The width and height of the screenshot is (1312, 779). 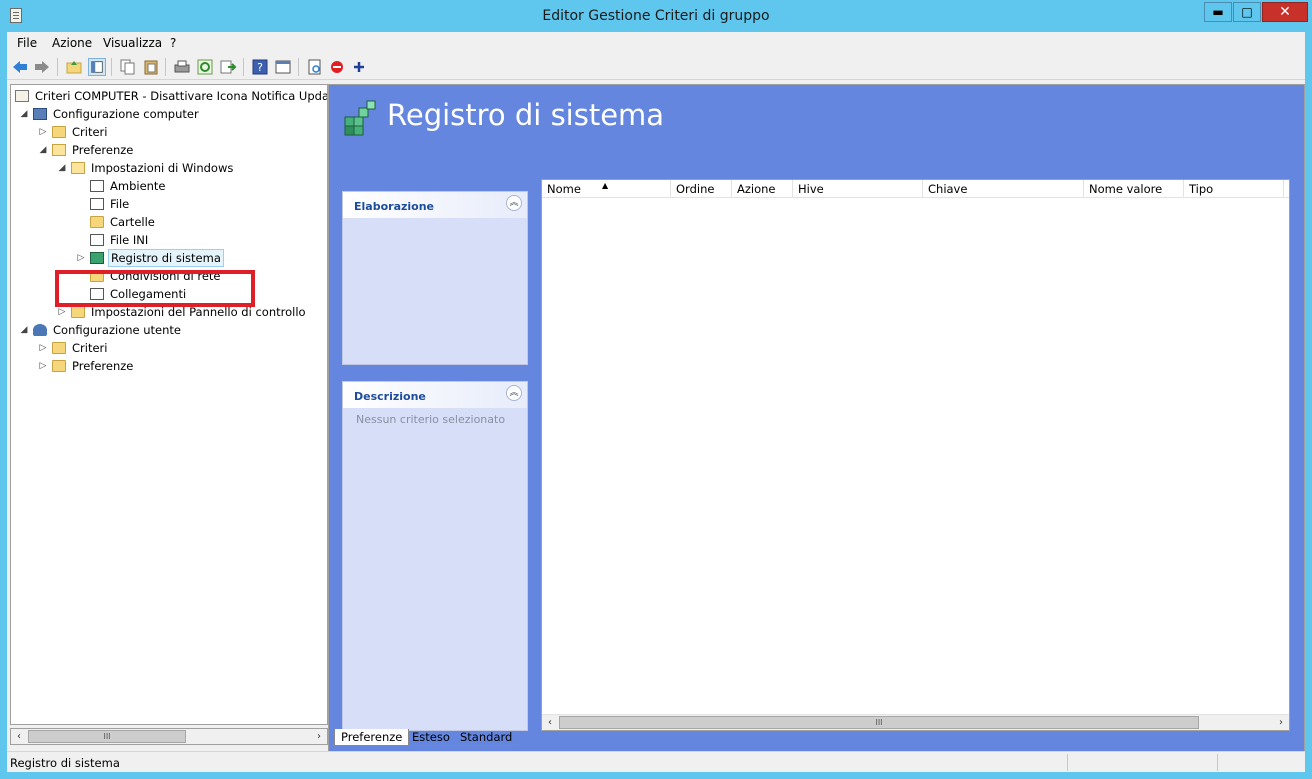 I want to click on add-icon, so click(x=359, y=67).